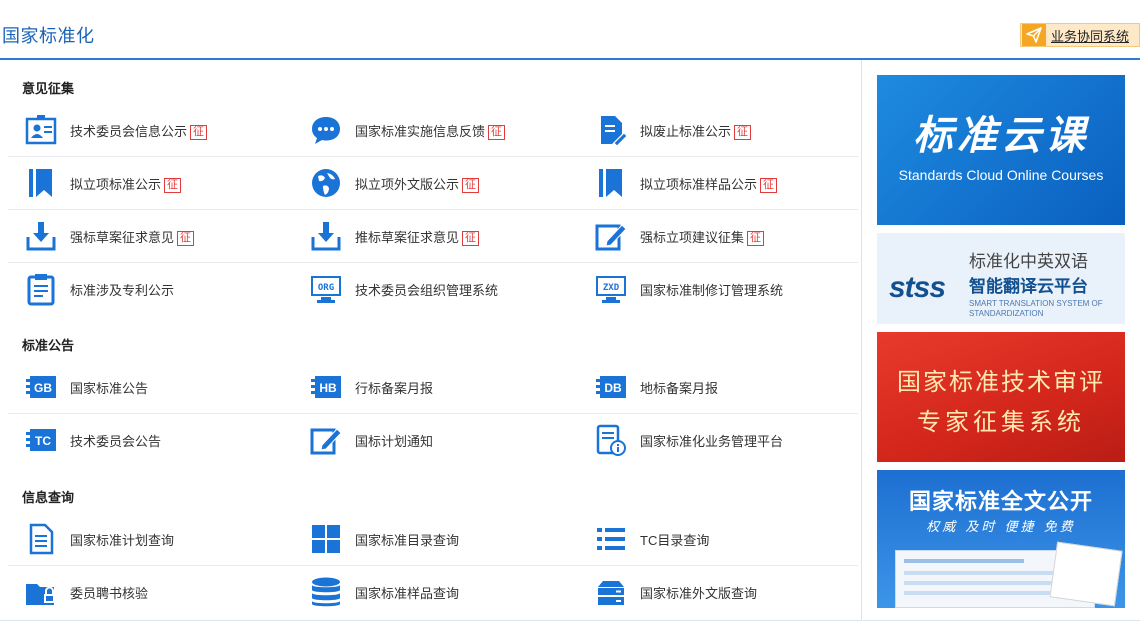 Image resolution: width=1140 pixels, height=621 pixels. What do you see at coordinates (570, 30) in the screenshot?
I see `header: 国家标准化 业务协同系统` at bounding box center [570, 30].